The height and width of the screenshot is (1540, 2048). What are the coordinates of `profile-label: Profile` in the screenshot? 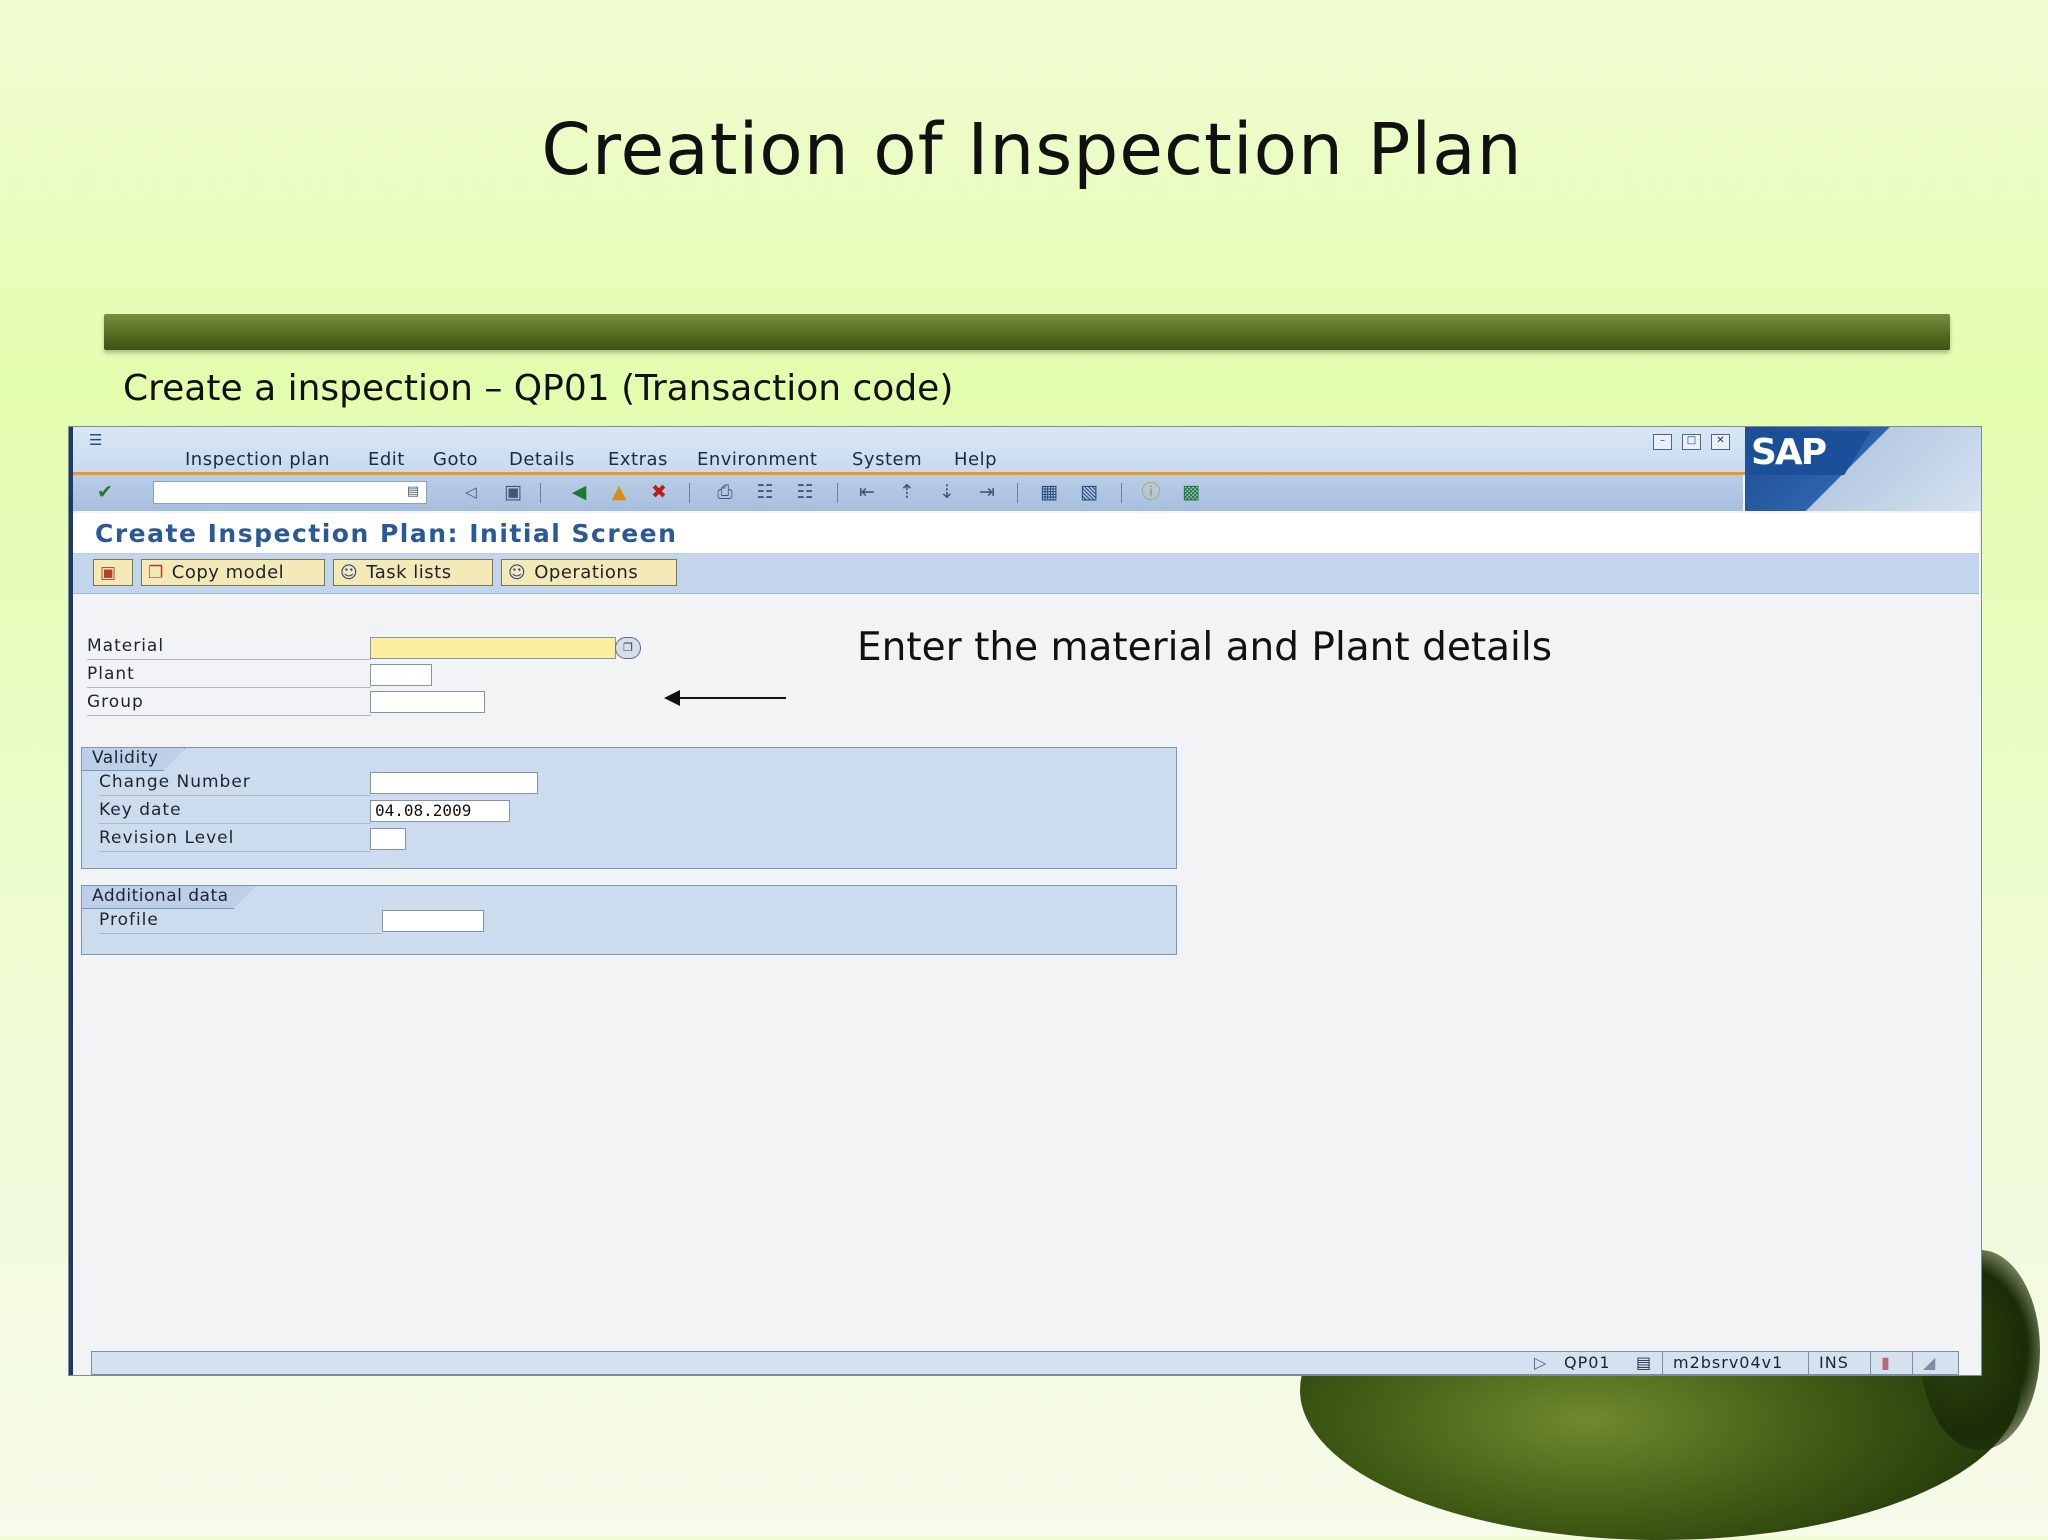 It's located at (241, 922).